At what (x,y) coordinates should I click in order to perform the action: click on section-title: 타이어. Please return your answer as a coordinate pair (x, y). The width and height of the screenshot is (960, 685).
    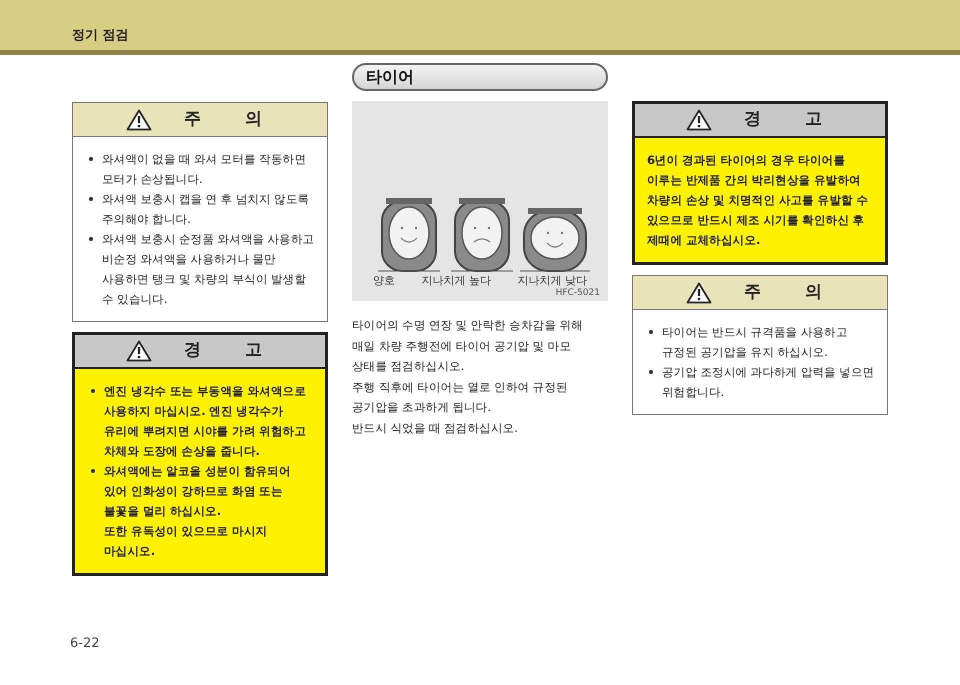
    Looking at the image, I should click on (390, 77).